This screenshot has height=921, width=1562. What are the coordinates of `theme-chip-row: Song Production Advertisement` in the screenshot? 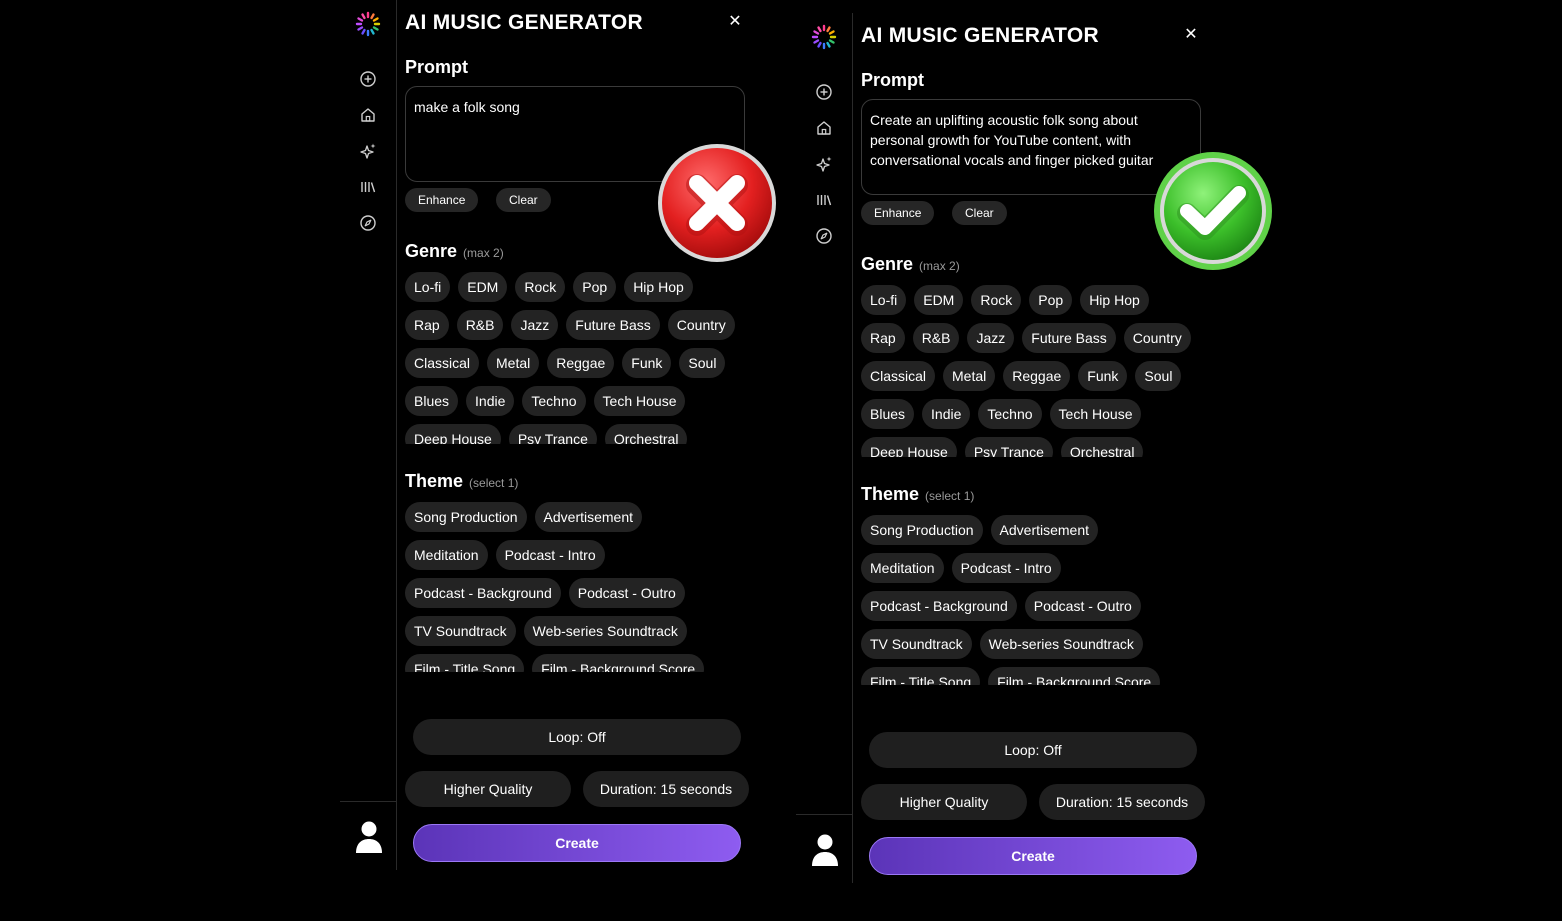 It's located at (577, 517).